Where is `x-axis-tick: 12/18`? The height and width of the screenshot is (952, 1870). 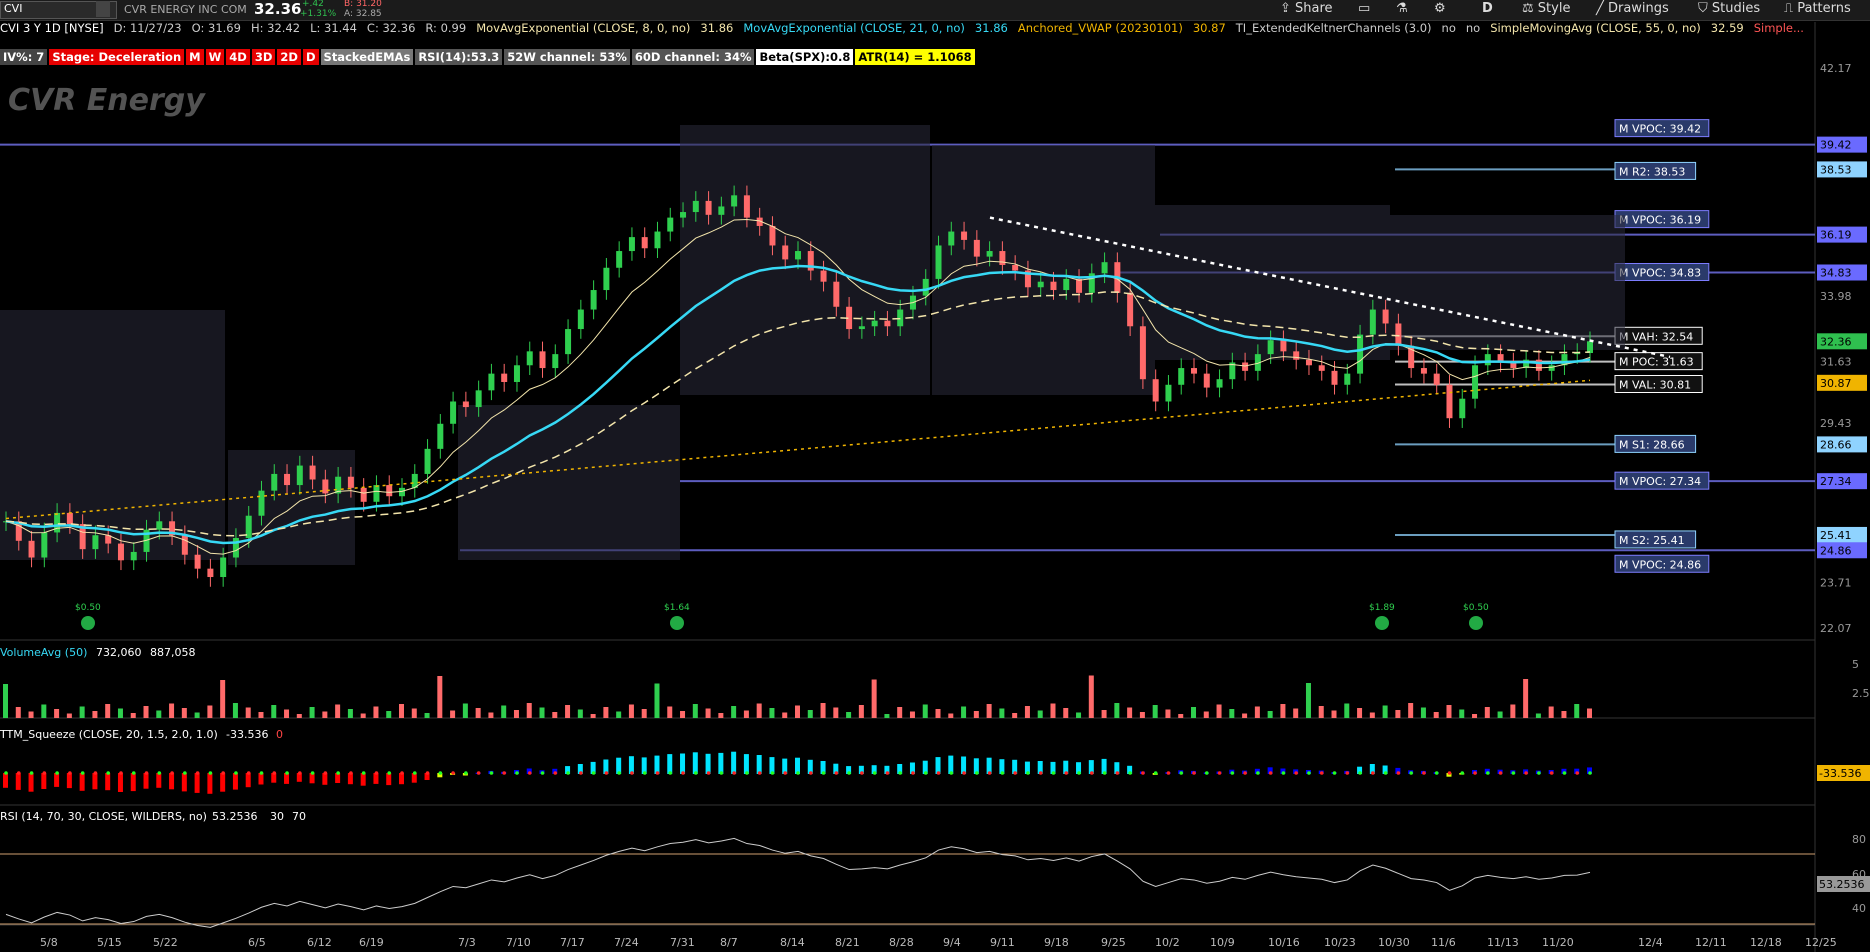 x-axis-tick: 12/18 is located at coordinates (1766, 942).